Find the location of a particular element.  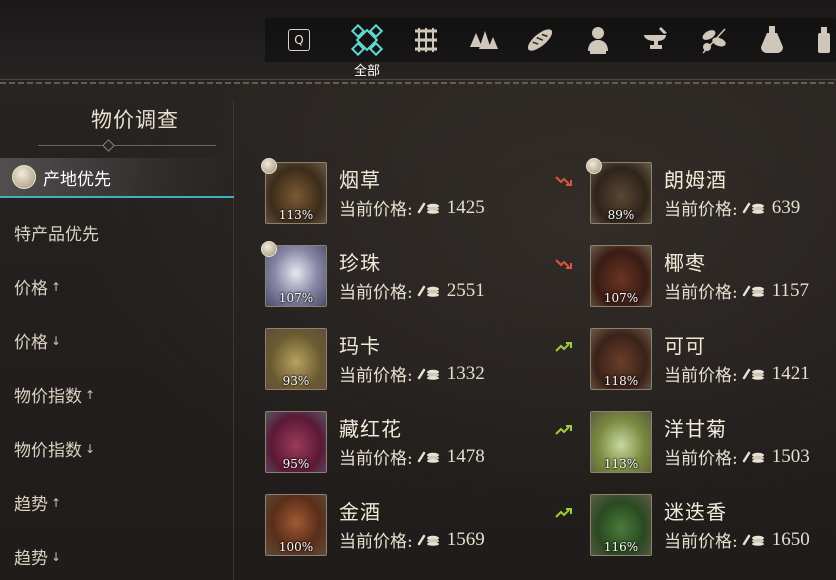

category-textile-button is located at coordinates (426, 40).